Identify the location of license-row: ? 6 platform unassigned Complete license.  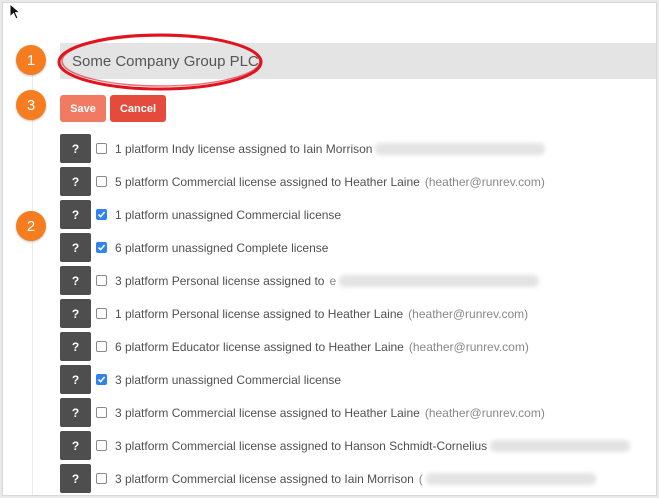
(194, 247).